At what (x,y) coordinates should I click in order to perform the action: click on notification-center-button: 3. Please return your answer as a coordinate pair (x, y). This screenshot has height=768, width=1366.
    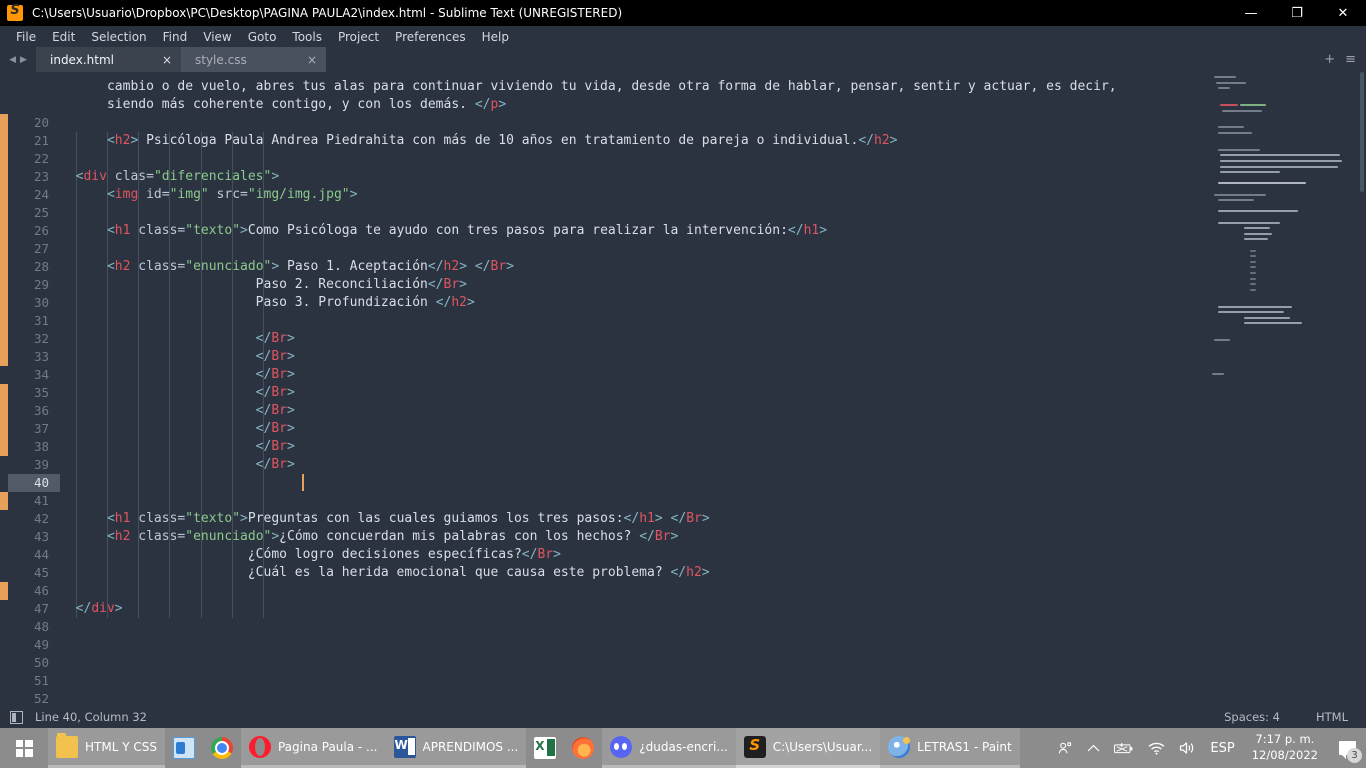
    Looking at the image, I should click on (1347, 748).